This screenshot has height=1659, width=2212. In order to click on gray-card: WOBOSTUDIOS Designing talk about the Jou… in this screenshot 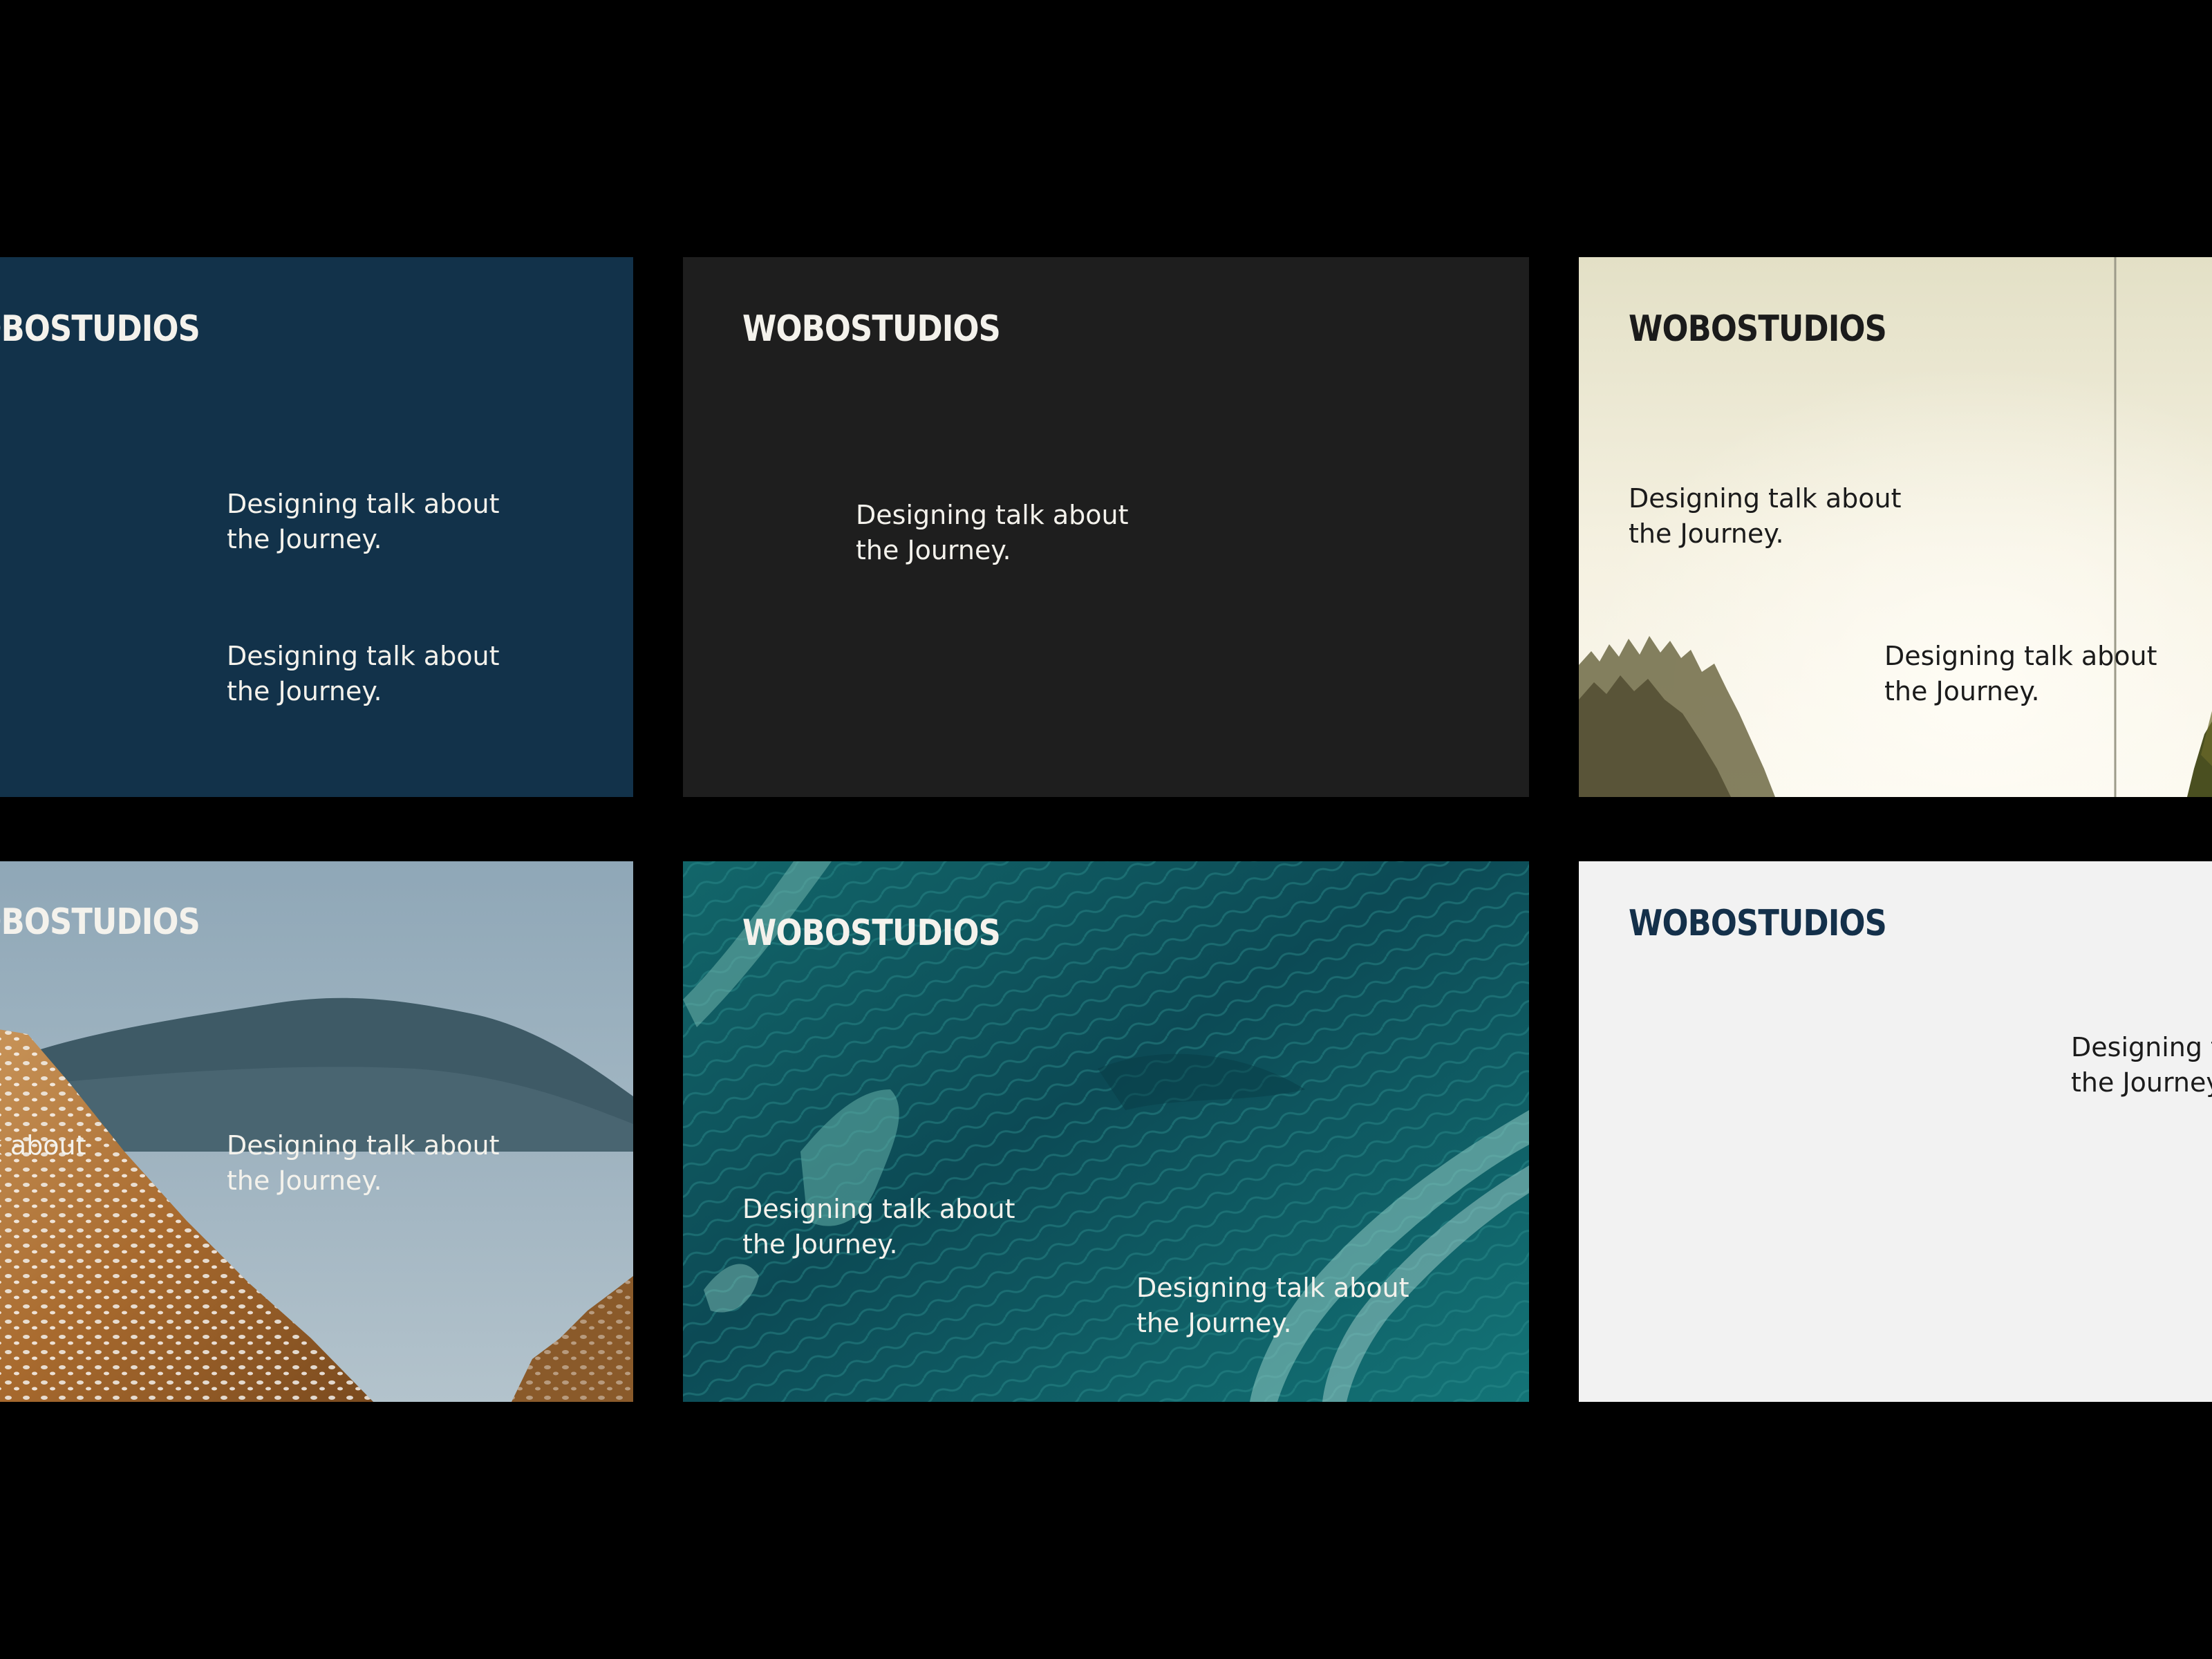, I will do `click(1896, 1131)`.